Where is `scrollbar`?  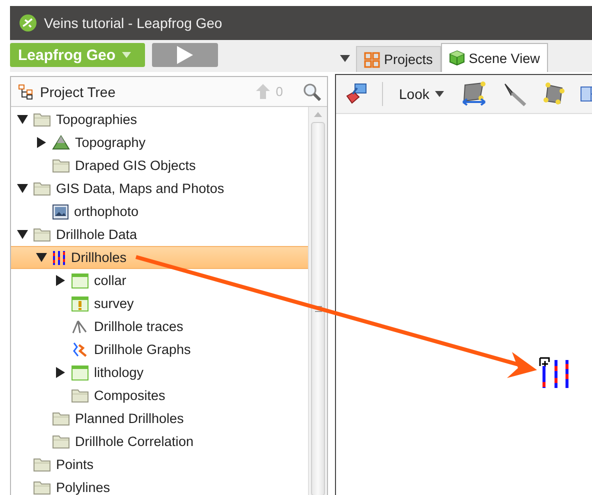
scrollbar is located at coordinates (317, 301).